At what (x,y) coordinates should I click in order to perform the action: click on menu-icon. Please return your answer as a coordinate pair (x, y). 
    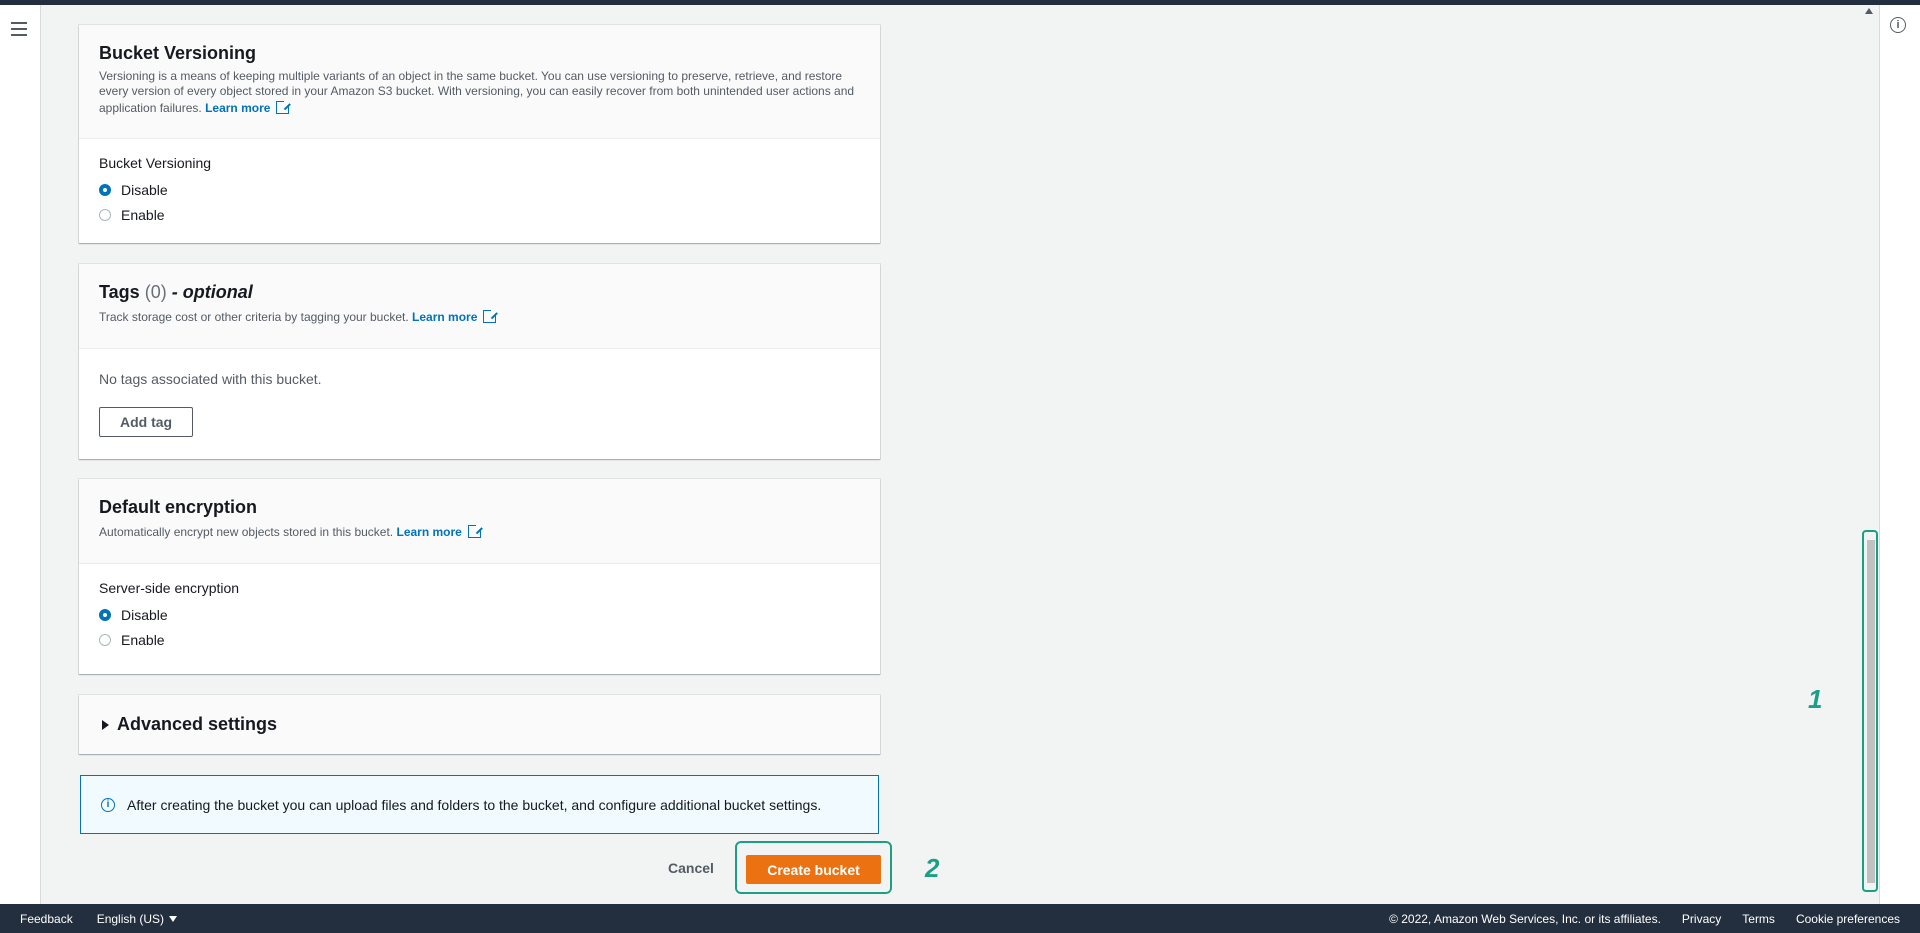
    Looking at the image, I should click on (19, 29).